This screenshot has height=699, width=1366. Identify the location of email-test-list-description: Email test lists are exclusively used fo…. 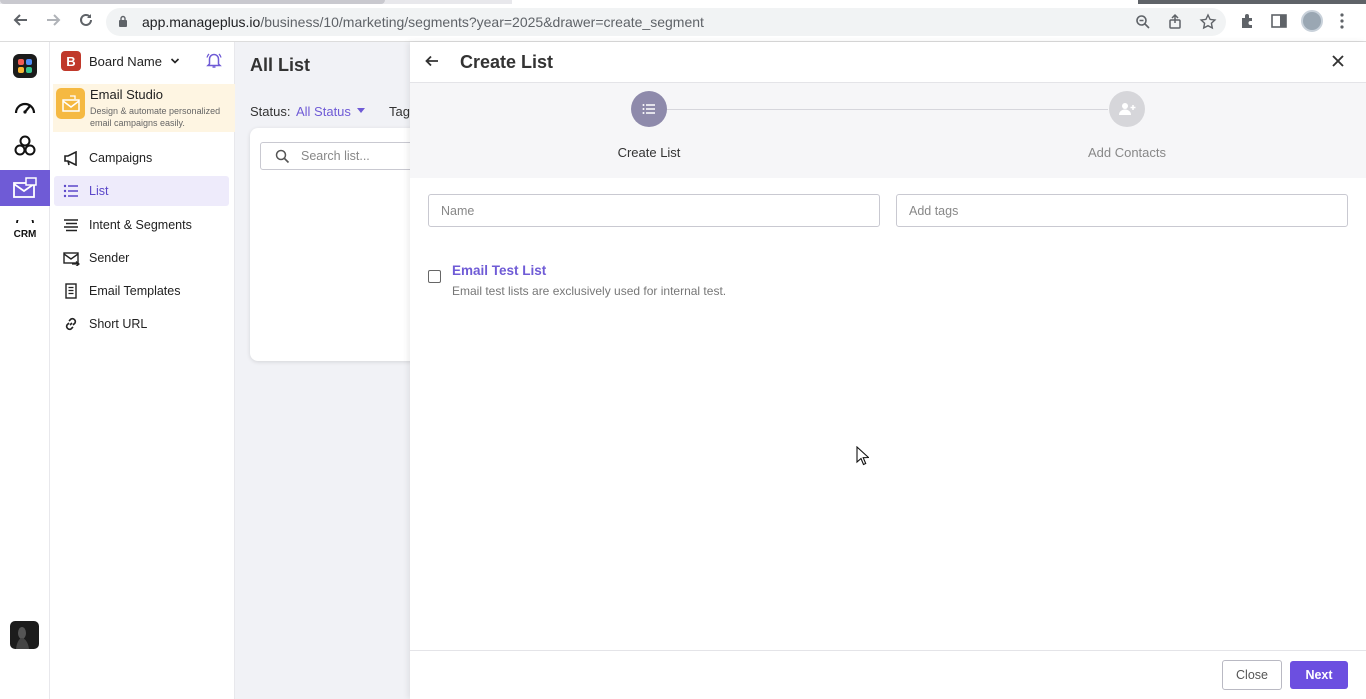
(589, 291).